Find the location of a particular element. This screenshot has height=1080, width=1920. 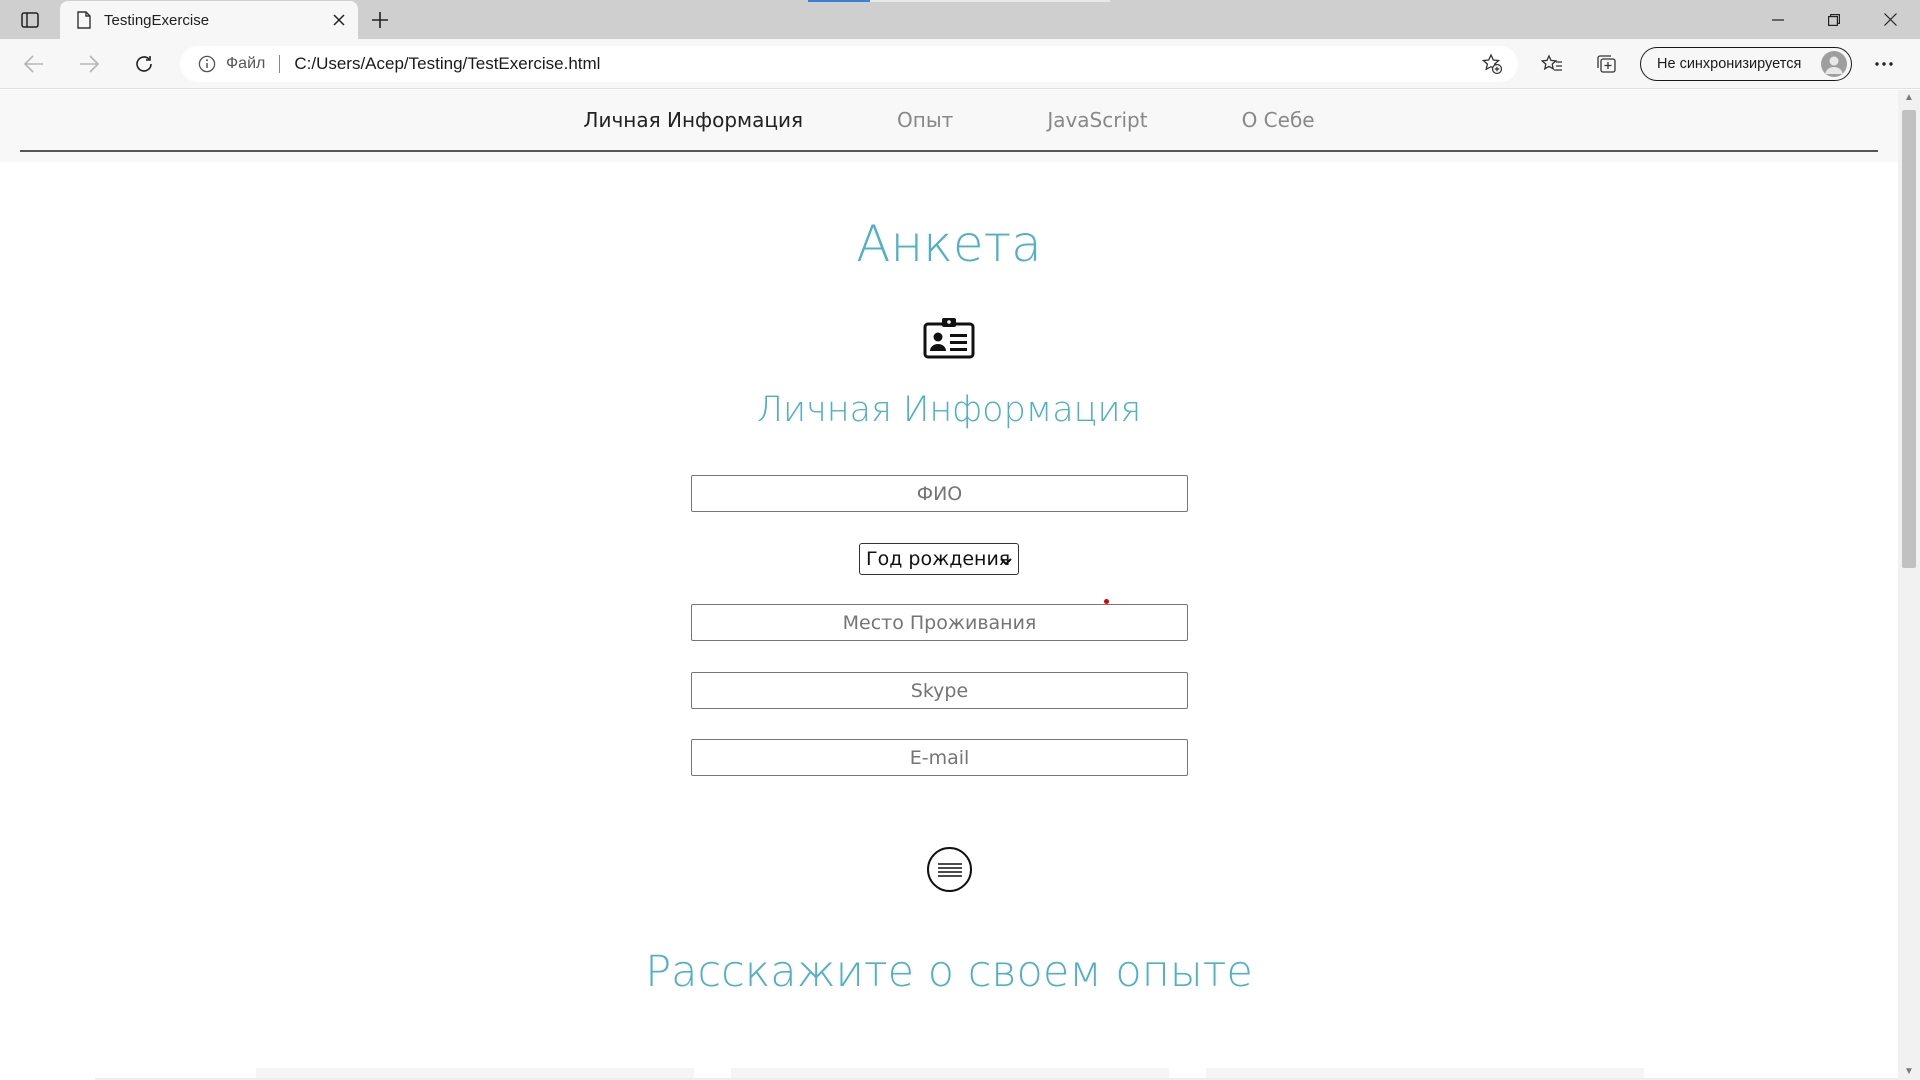

tab-title: TestingExercise is located at coordinates (157, 20).